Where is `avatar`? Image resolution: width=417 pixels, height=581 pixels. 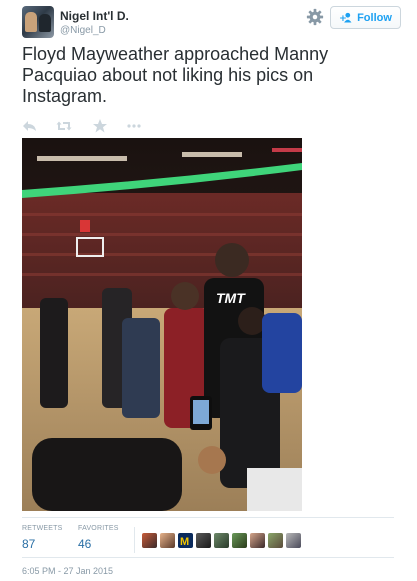 avatar is located at coordinates (38, 22).